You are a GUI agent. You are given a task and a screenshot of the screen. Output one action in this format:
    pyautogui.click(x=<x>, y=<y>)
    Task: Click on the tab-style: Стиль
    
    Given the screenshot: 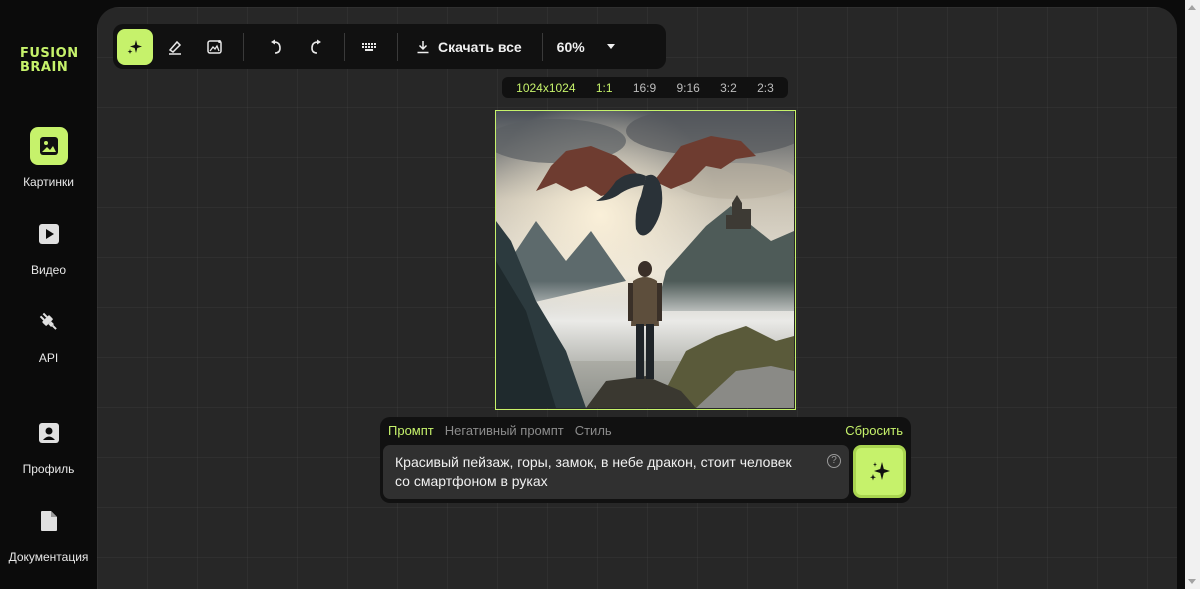 What is the action you would take?
    pyautogui.click(x=593, y=430)
    